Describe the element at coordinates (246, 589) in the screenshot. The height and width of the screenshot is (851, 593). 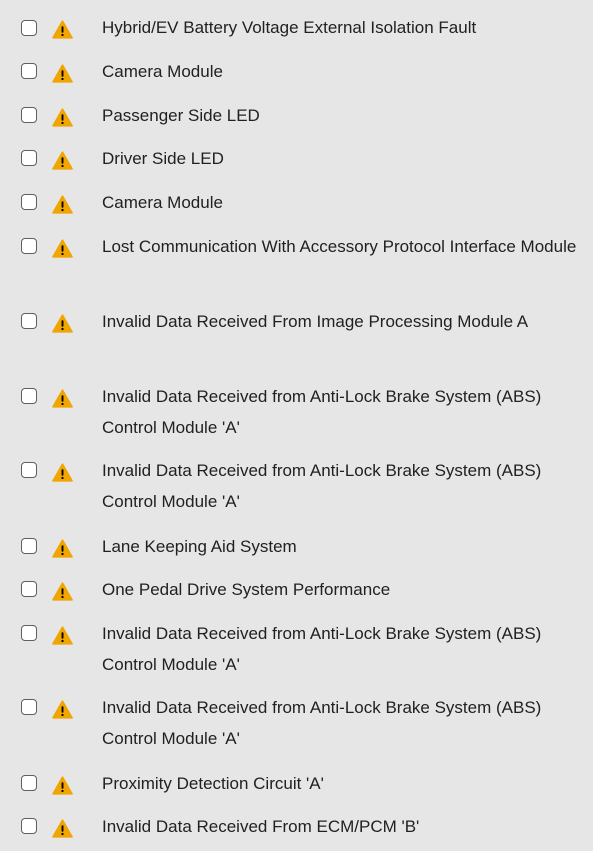
I see `item-label: One Pedal Drive System Performance` at that location.